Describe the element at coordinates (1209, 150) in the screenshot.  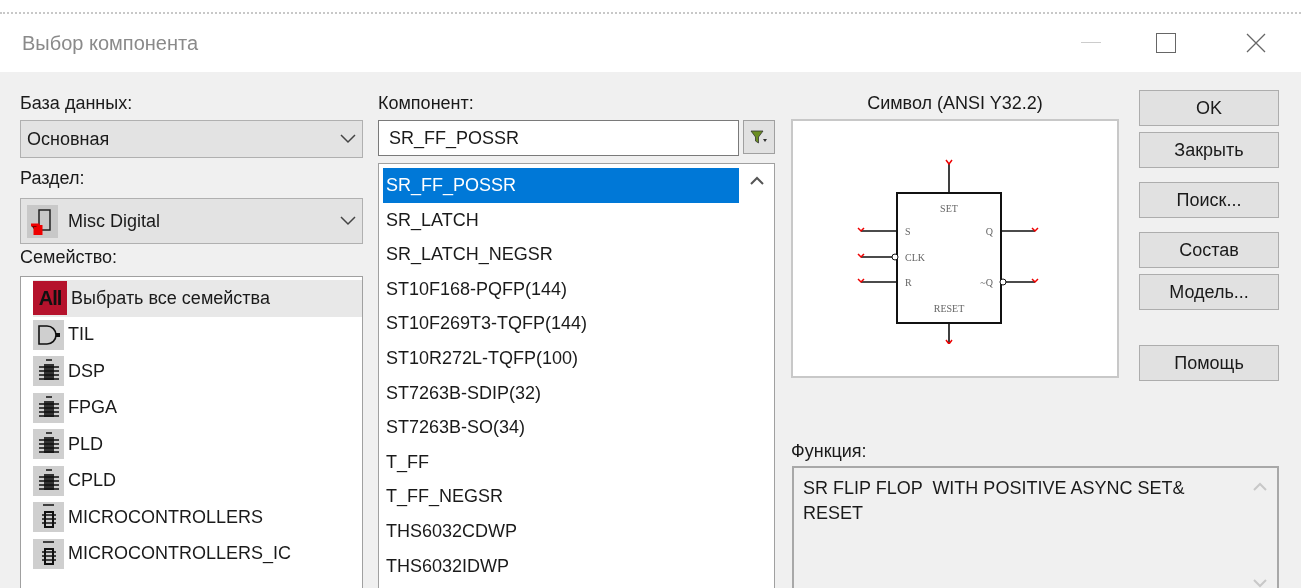
I see `dialog-button: Закрыть` at that location.